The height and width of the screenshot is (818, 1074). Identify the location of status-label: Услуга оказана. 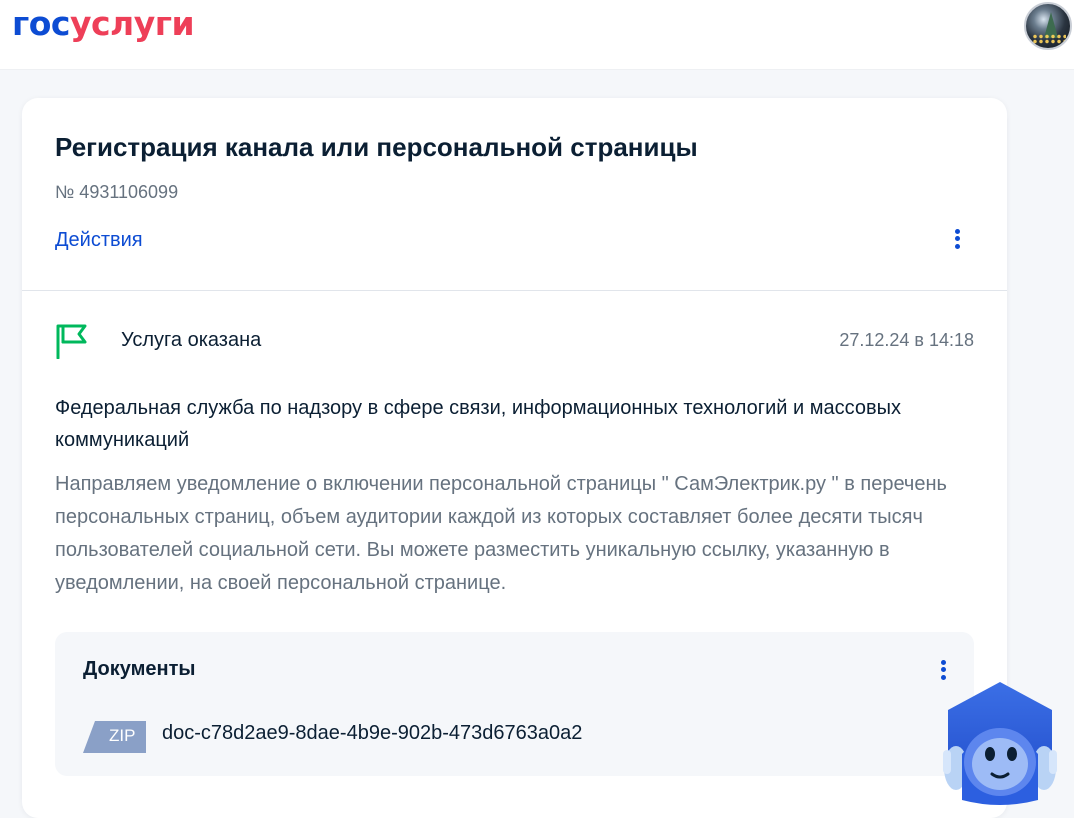
(191, 340).